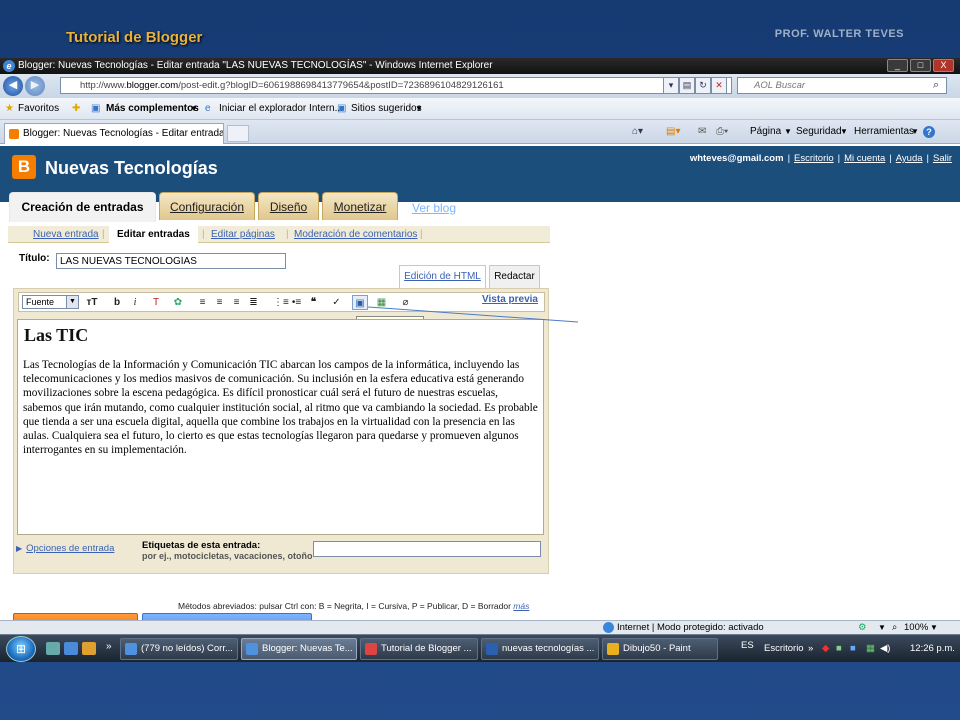  What do you see at coordinates (371, 649) in the screenshot?
I see `powerpoint-icon` at bounding box center [371, 649].